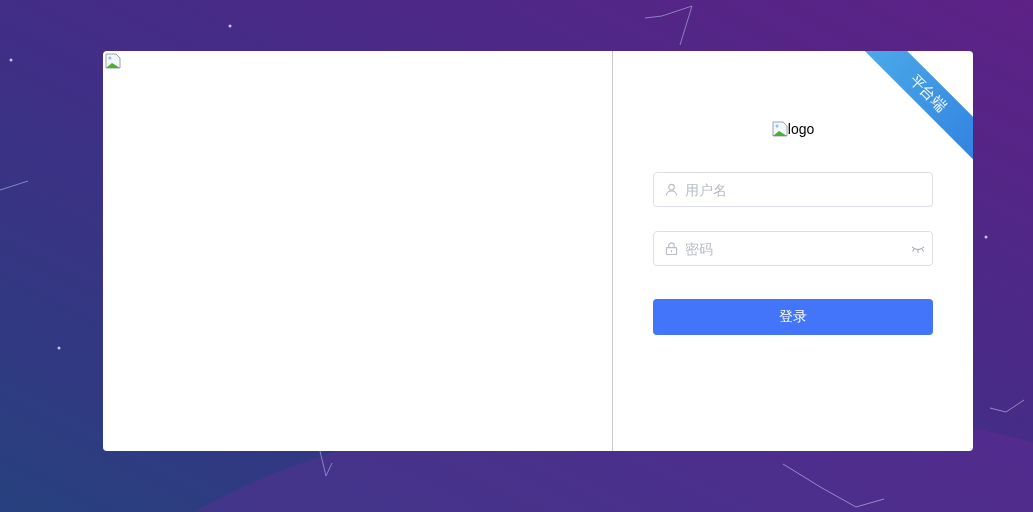  Describe the element at coordinates (793, 189) in the screenshot. I see `username-field: 用户名` at that location.